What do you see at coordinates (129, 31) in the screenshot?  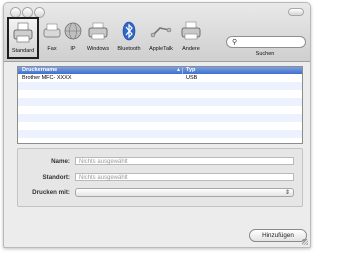 I see `bluetooth-icon` at bounding box center [129, 31].